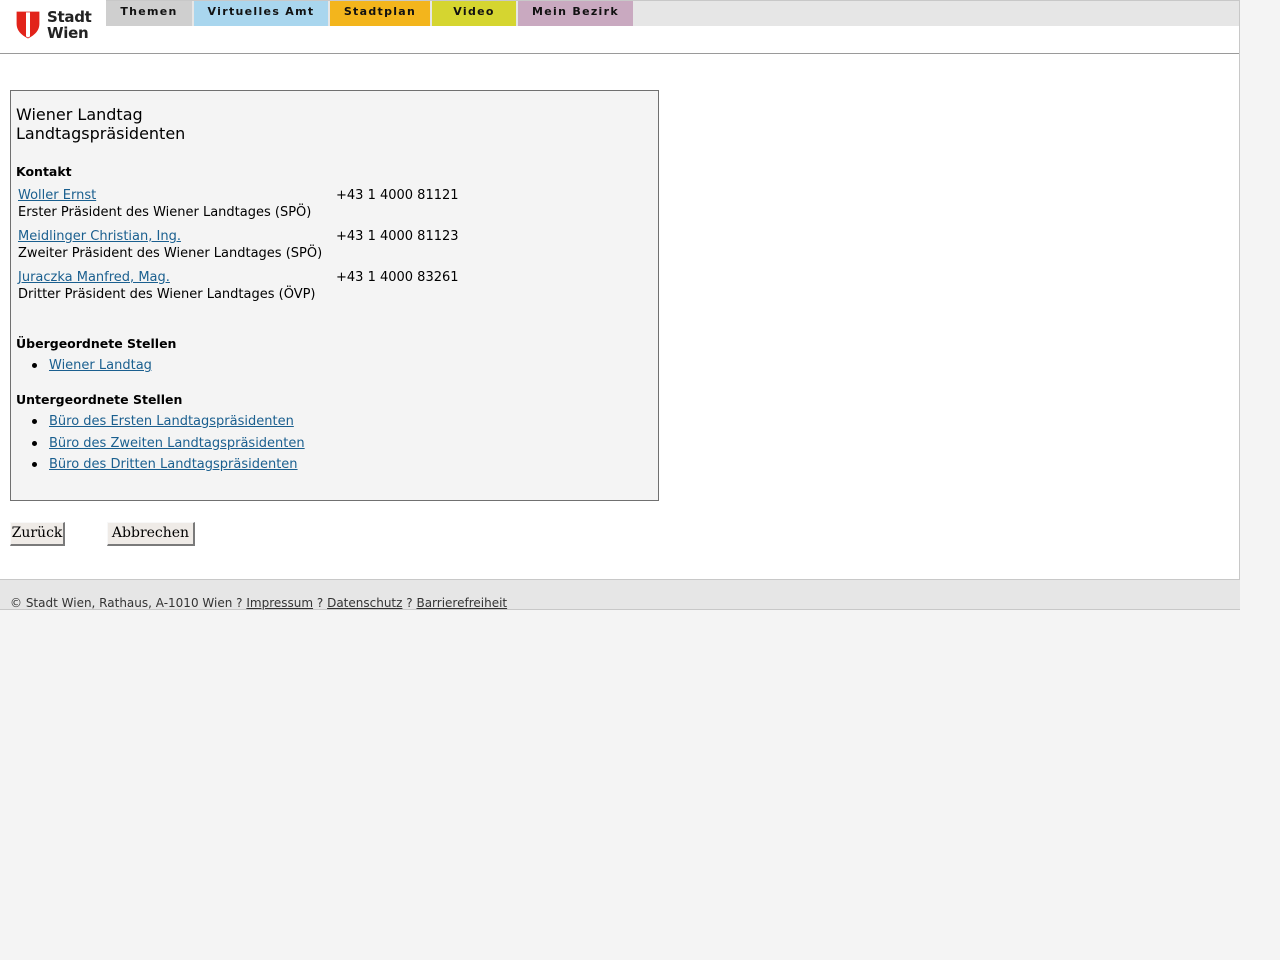 The width and height of the screenshot is (1280, 960). I want to click on child-unit-link: Büro des Zweiten Landtagspräsidenten, so click(177, 443).